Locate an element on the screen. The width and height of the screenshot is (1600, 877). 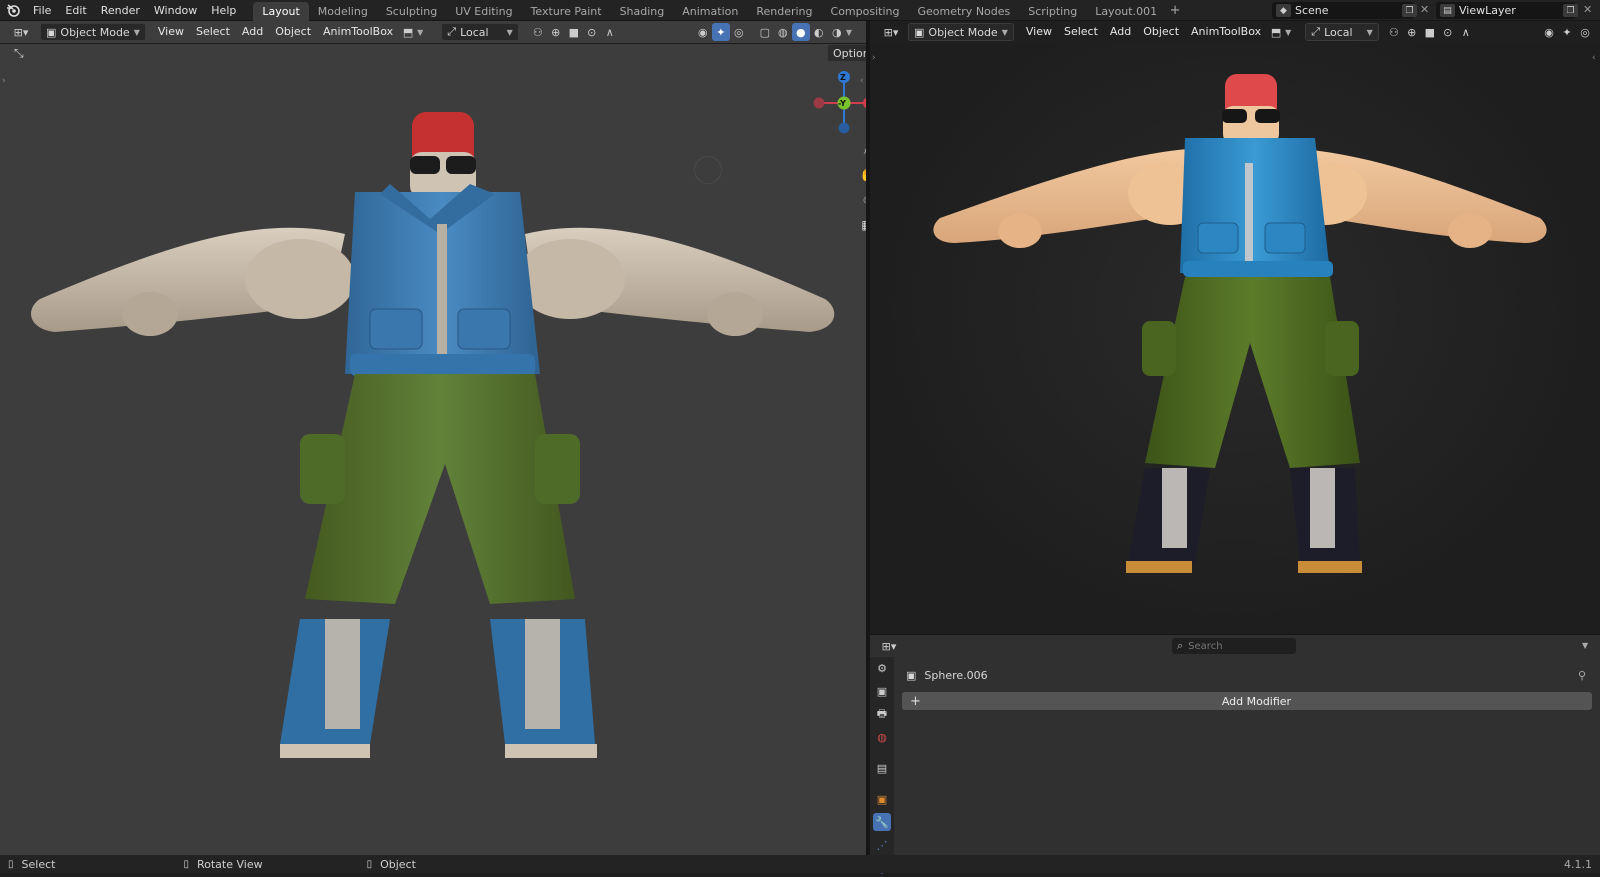
new-view-layer-icon: ❐ is located at coordinates (1570, 10).